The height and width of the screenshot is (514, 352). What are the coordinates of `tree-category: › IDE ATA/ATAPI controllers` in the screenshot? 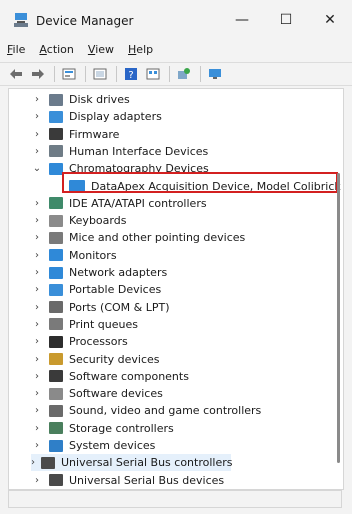 It's located at (119, 203).